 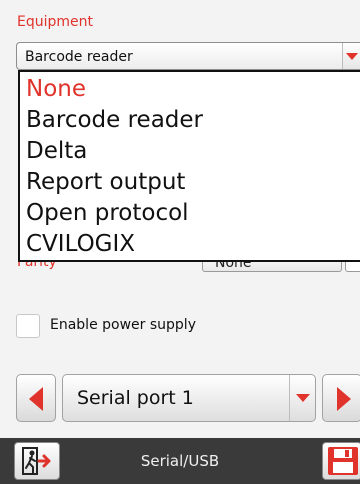 I want to click on dropdown-option-barcode-reader: Barcode reader, so click(x=190, y=120).